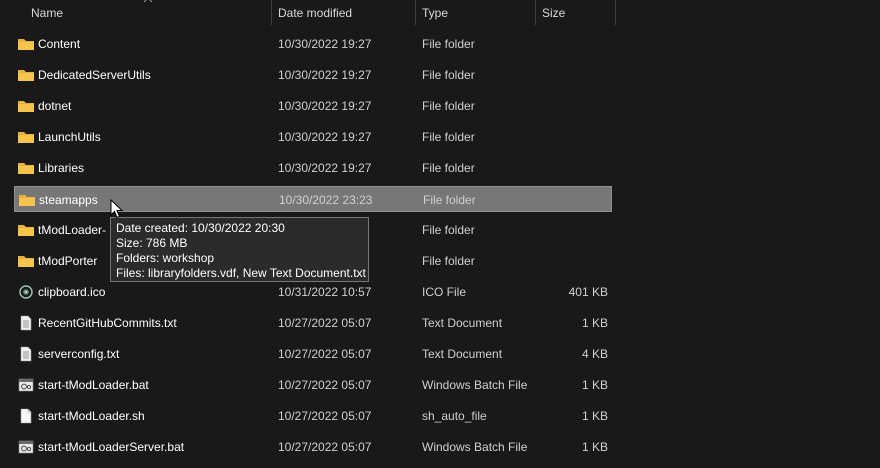  I want to click on tooltip-date-created: Date created: 10/30/2022 20:30, so click(200, 228).